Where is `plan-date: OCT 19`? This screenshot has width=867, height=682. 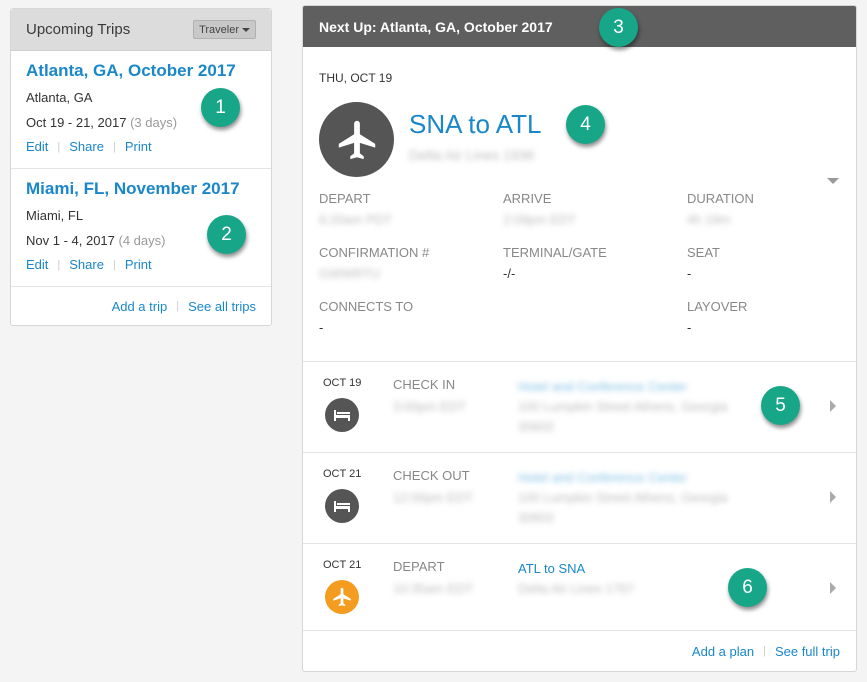
plan-date: OCT 19 is located at coordinates (342, 383).